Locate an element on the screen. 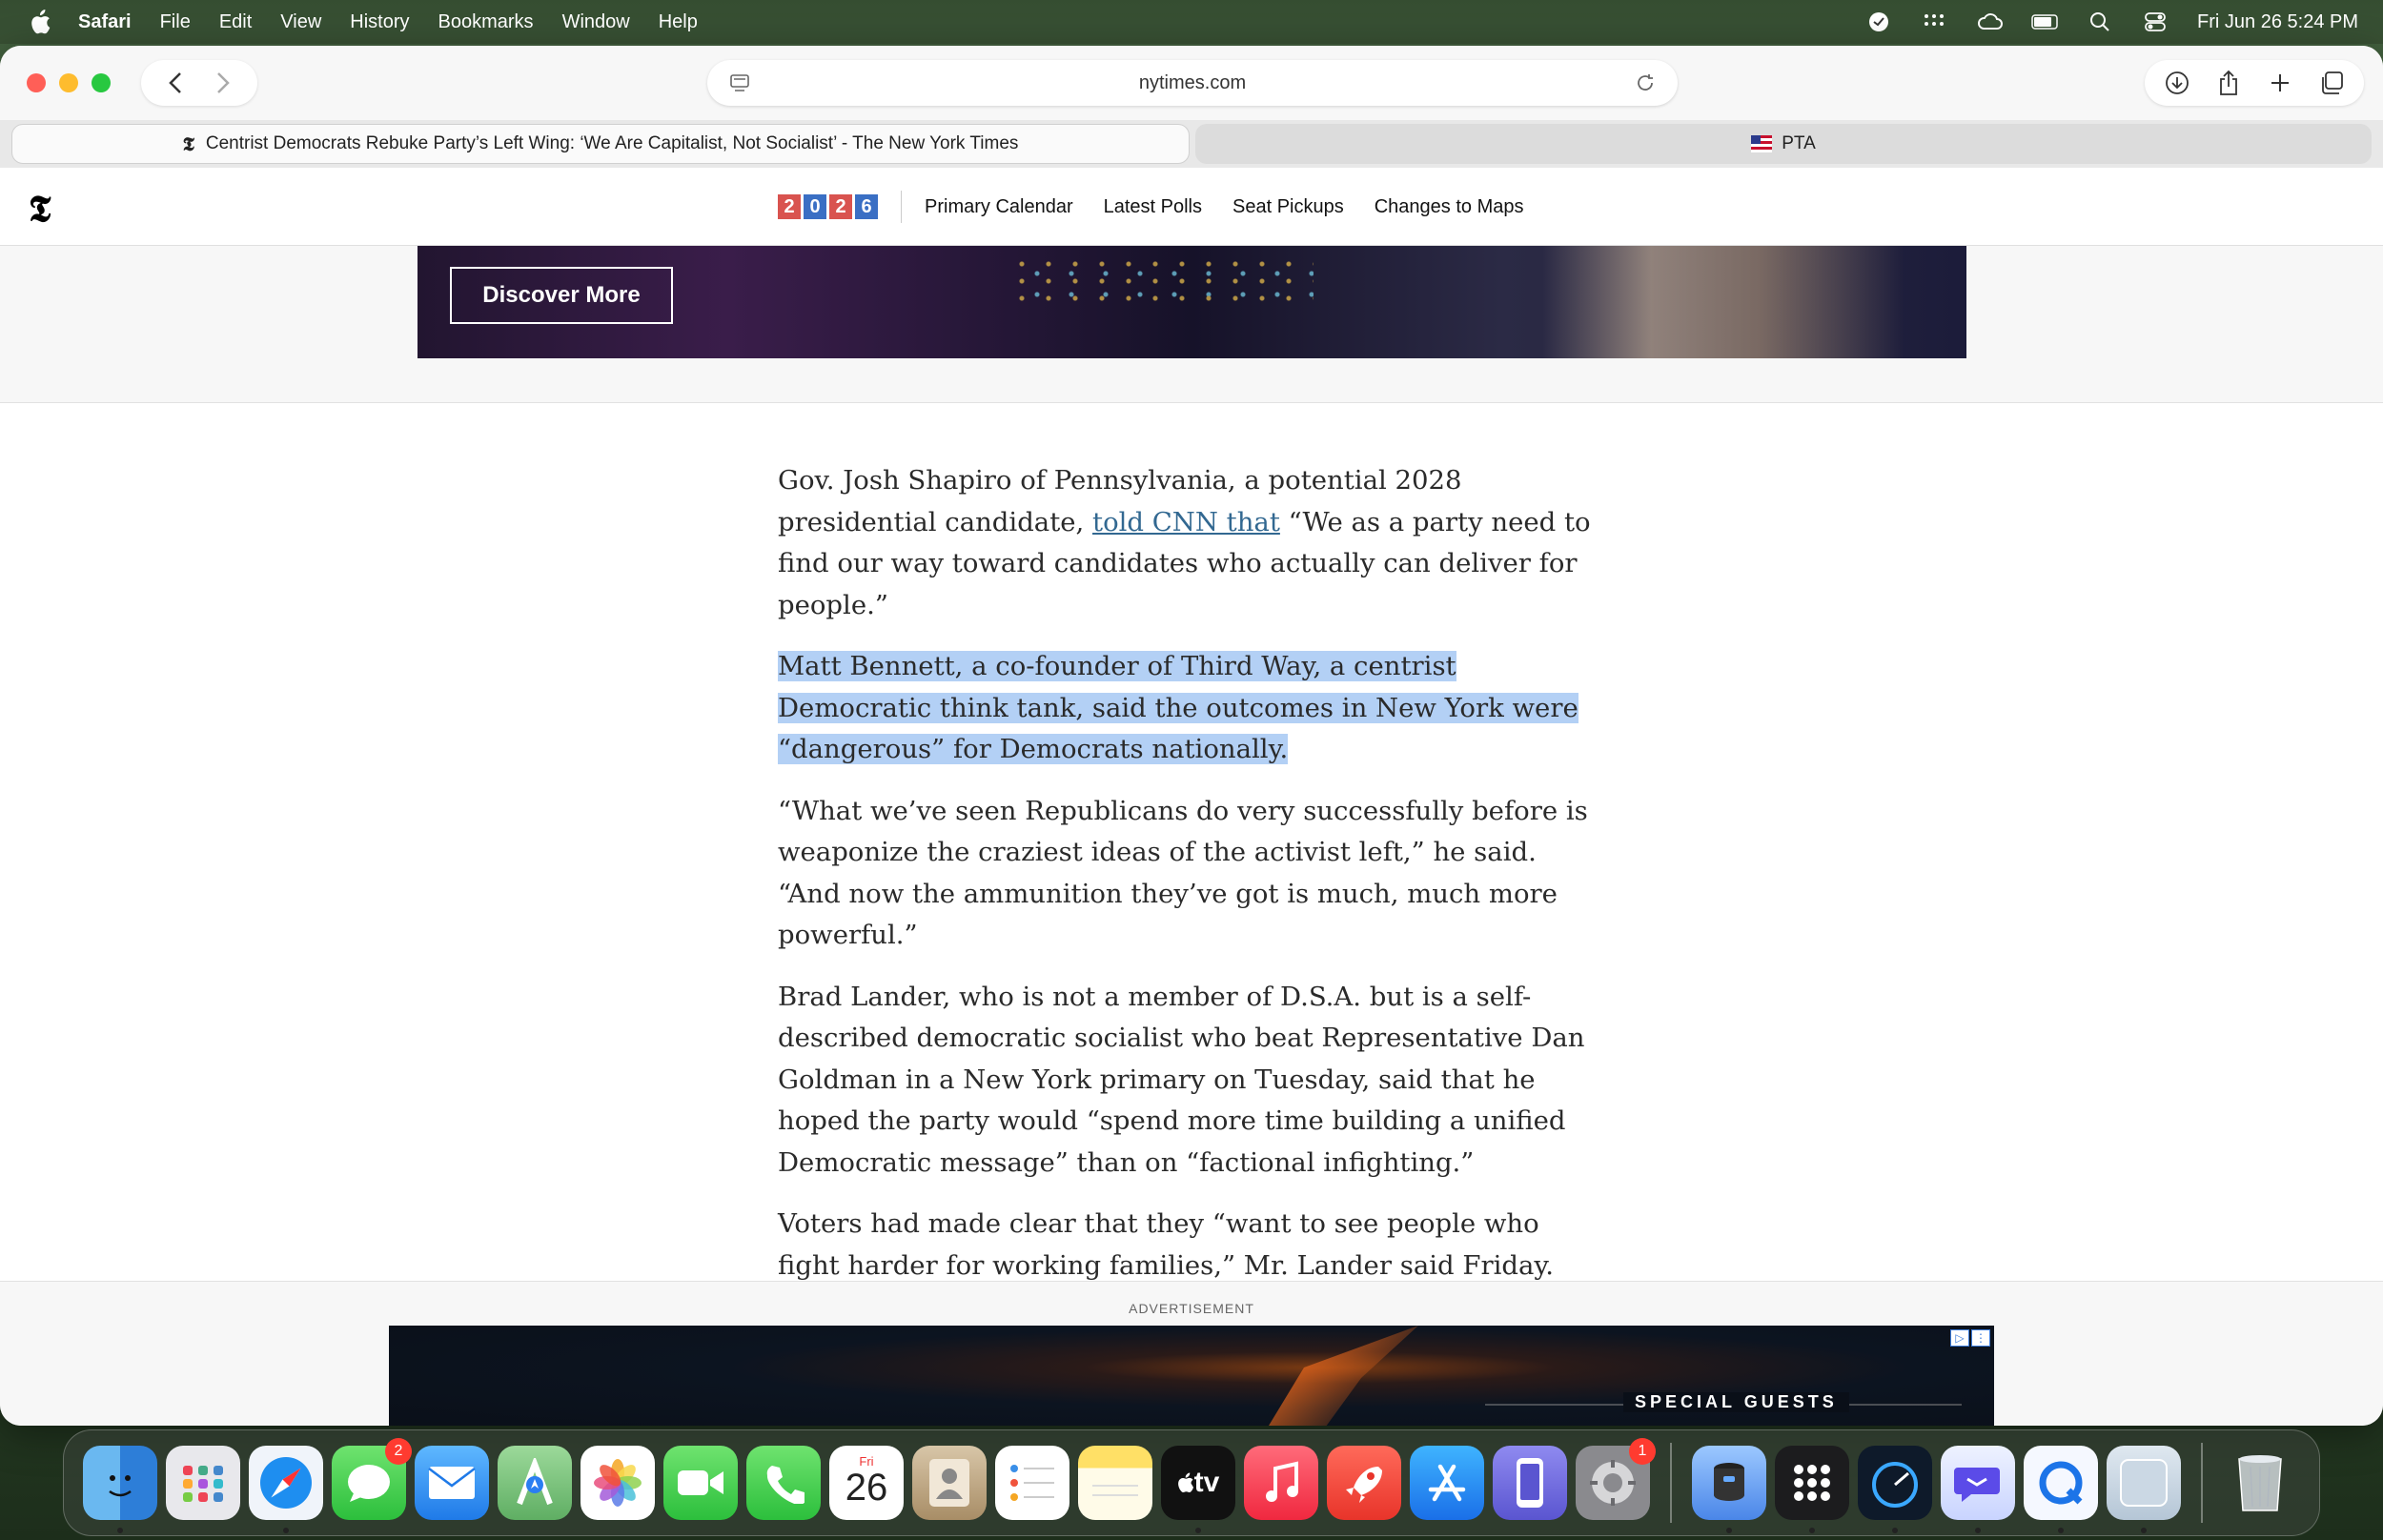 Image resolution: width=2383 pixels, height=1540 pixels. minimize-window-button is located at coordinates (69, 82).